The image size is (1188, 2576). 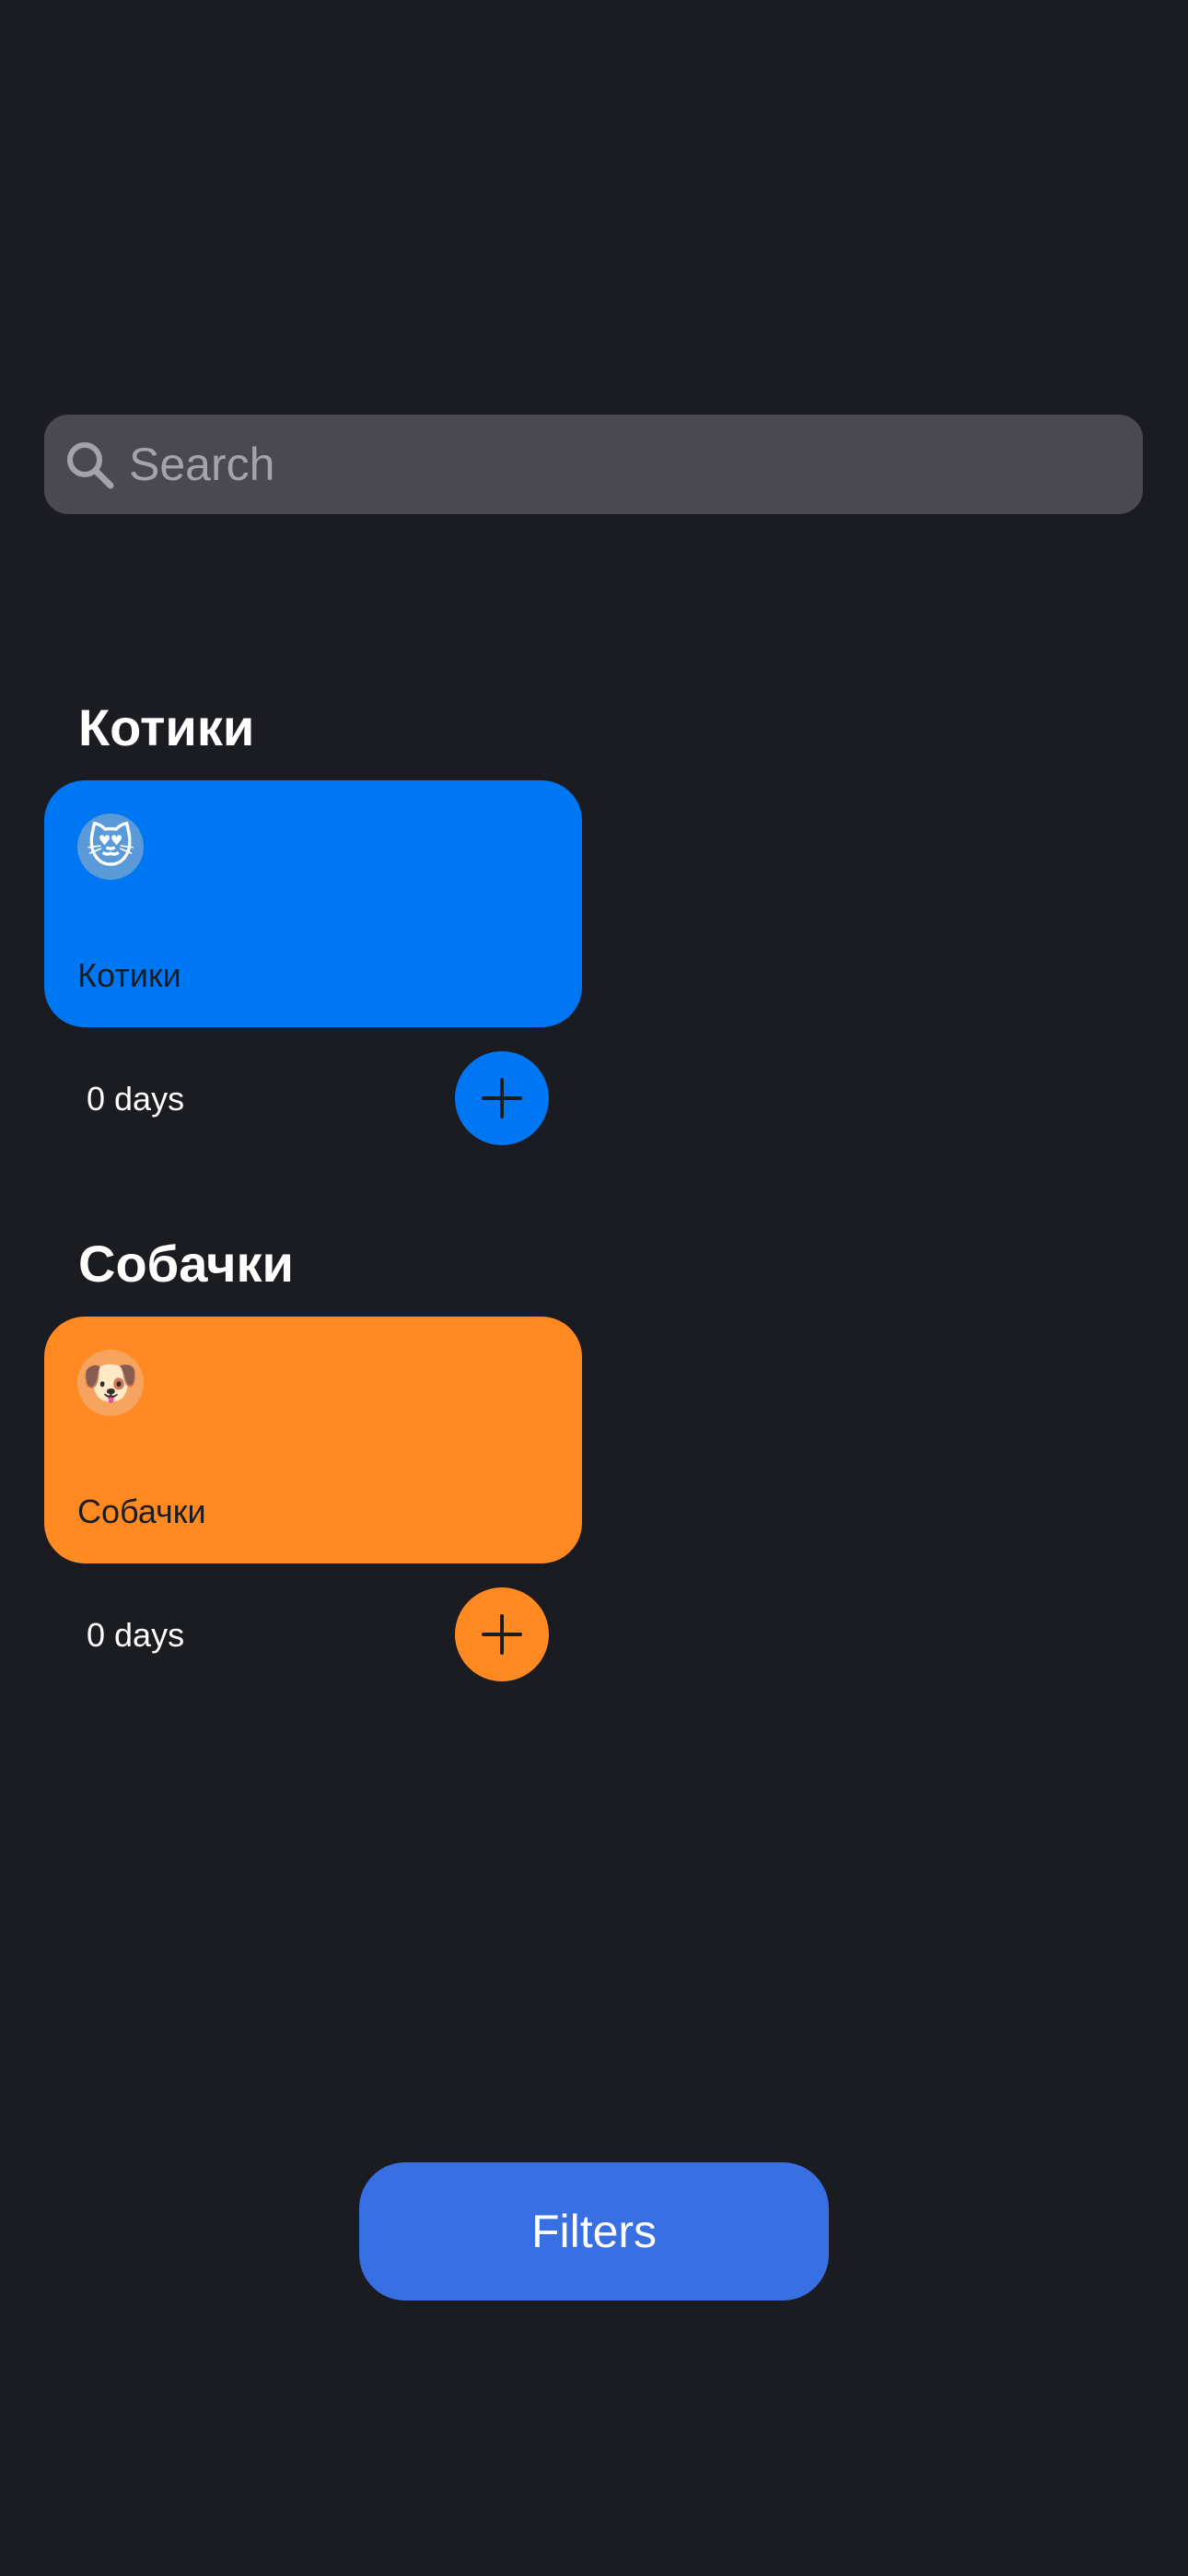 I want to click on search-icon, so click(x=89, y=464).